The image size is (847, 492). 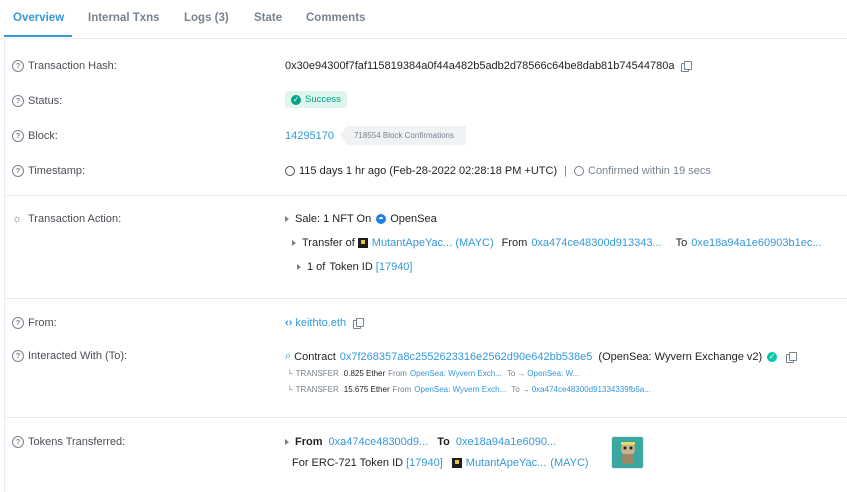 I want to click on tokens-id-link: [17940], so click(x=424, y=463).